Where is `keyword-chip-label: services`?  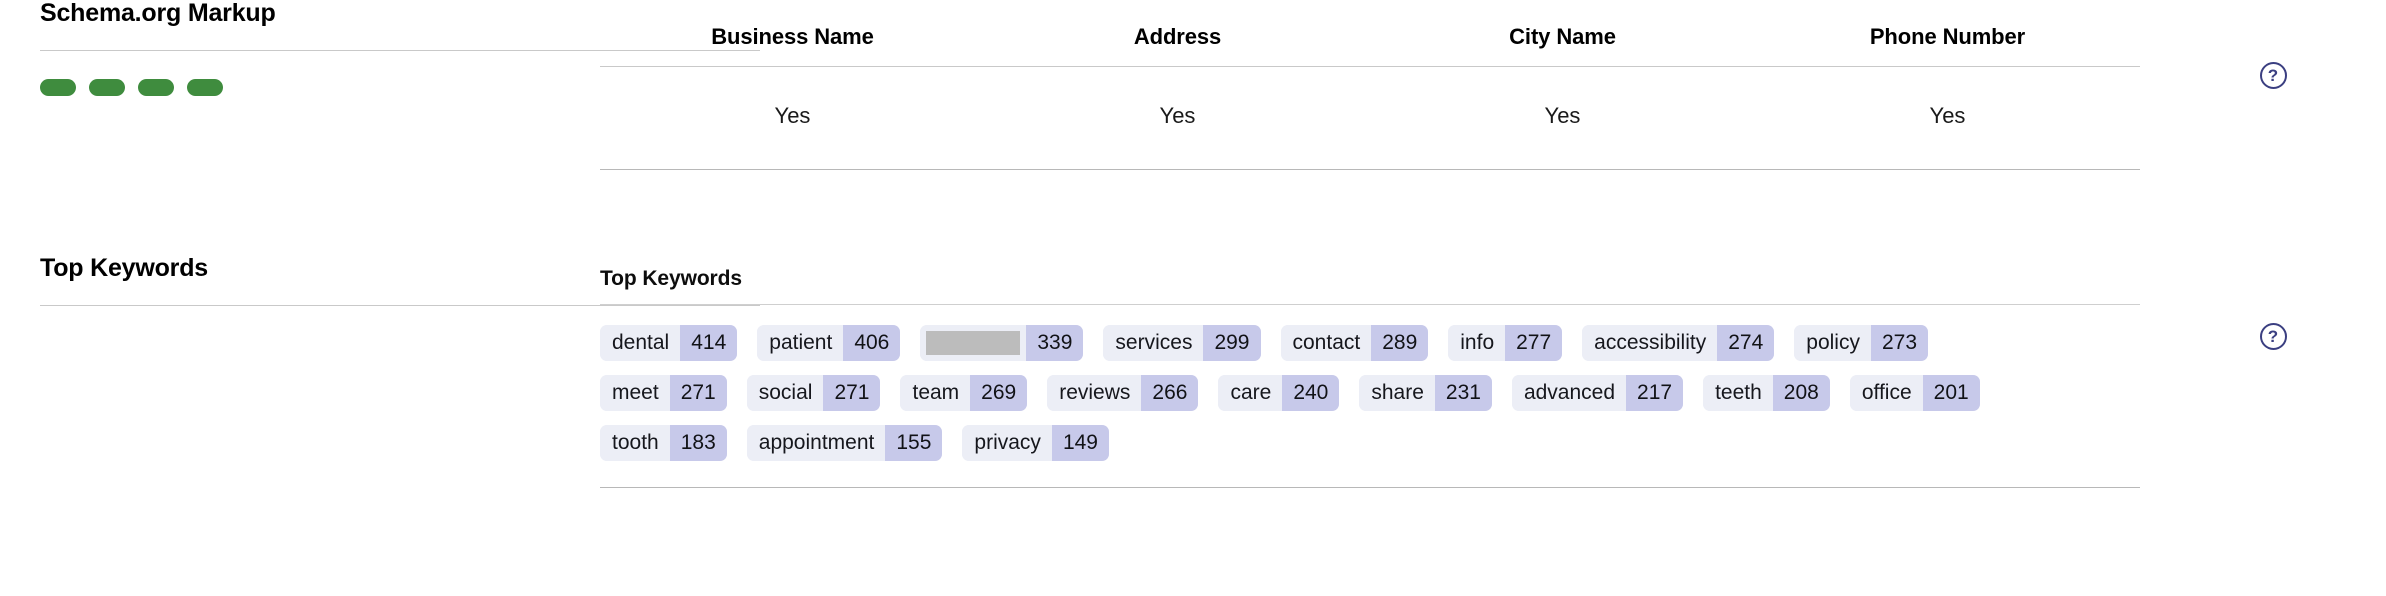
keyword-chip-label: services is located at coordinates (1153, 343).